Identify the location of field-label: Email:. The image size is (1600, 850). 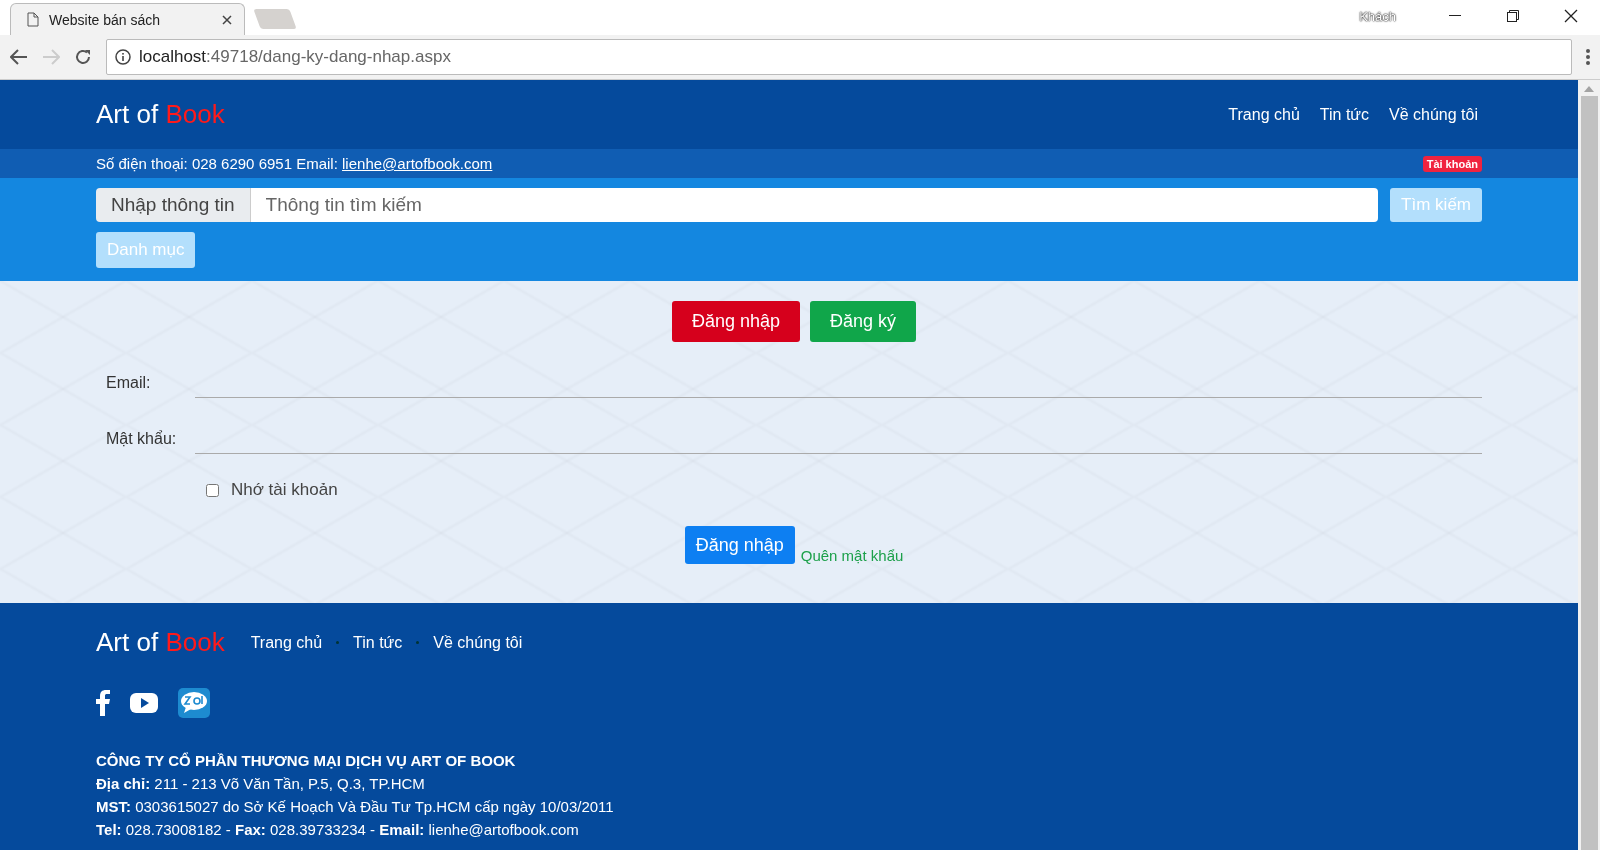
(129, 383).